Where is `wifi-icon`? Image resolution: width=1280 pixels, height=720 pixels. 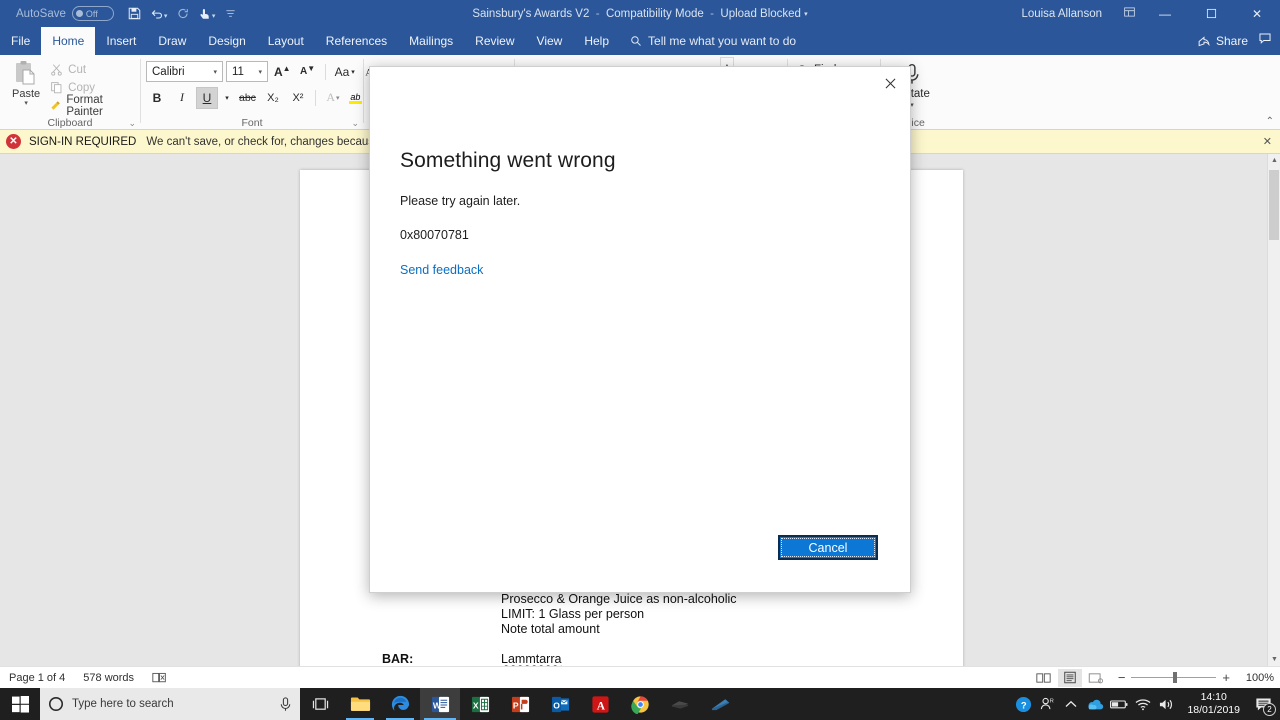 wifi-icon is located at coordinates (1143, 704).